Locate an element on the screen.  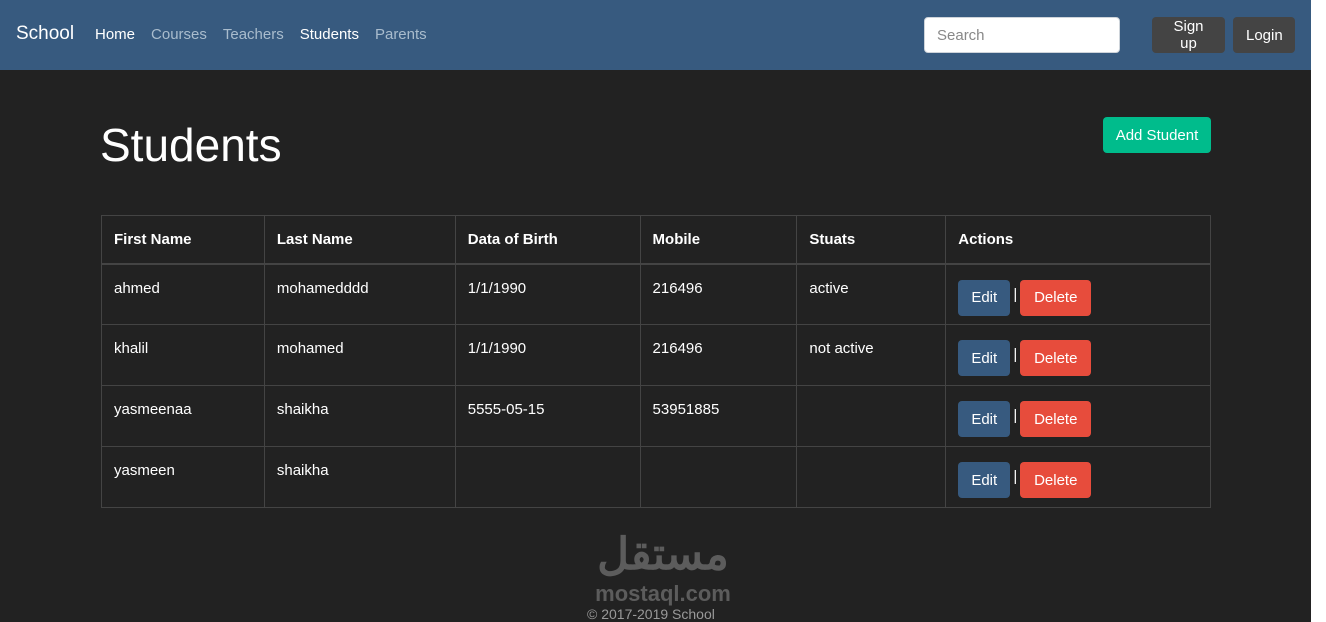
nav-links: Home Courses Teachers Students Parents is located at coordinates (269, 34).